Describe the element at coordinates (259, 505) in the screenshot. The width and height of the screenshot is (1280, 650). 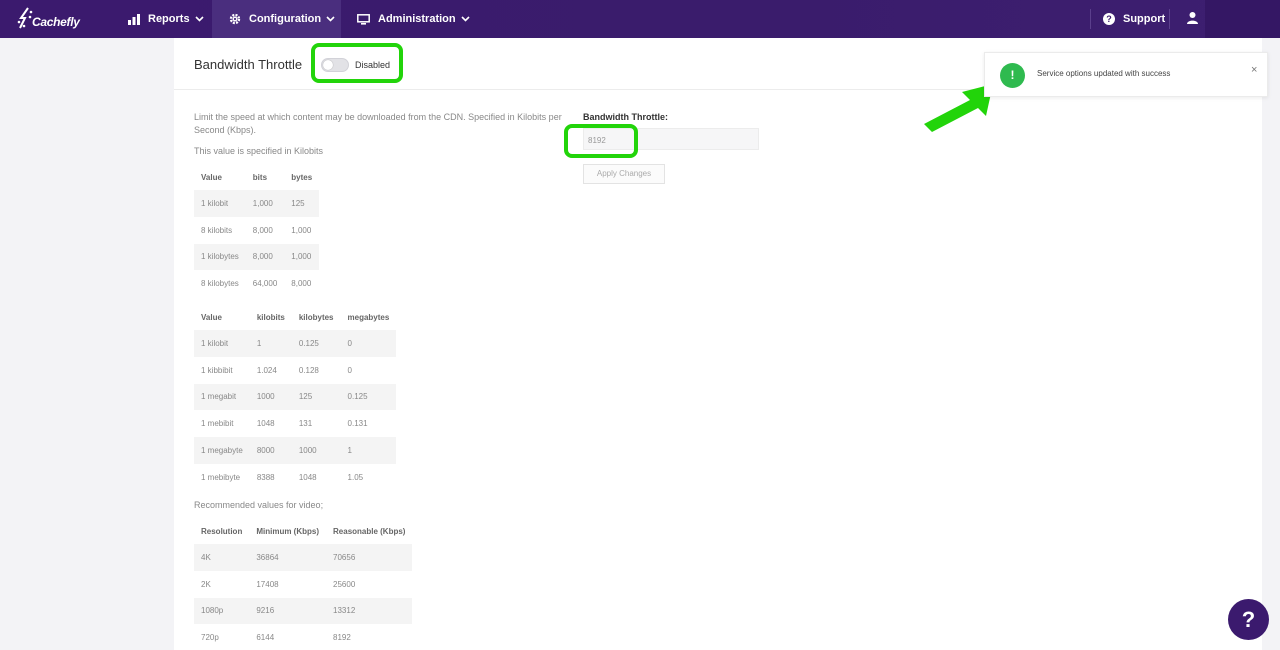
I see `video-note: Recommended values for video;` at that location.